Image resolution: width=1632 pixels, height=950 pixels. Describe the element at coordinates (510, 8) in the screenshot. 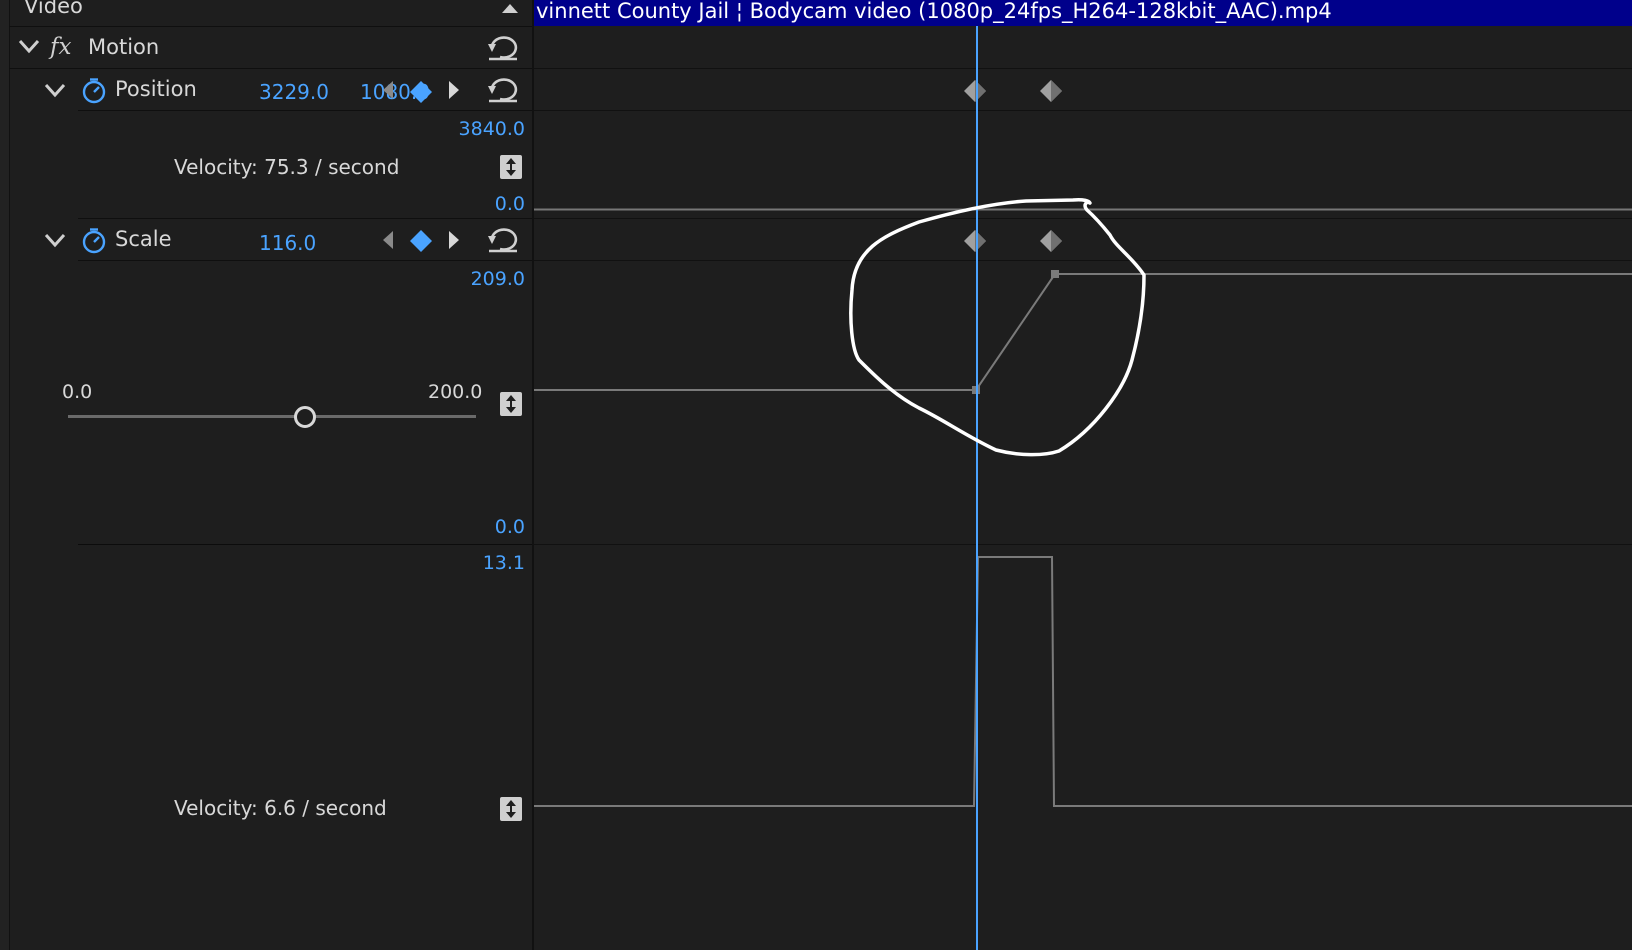

I see `collapse-up-icon` at that location.